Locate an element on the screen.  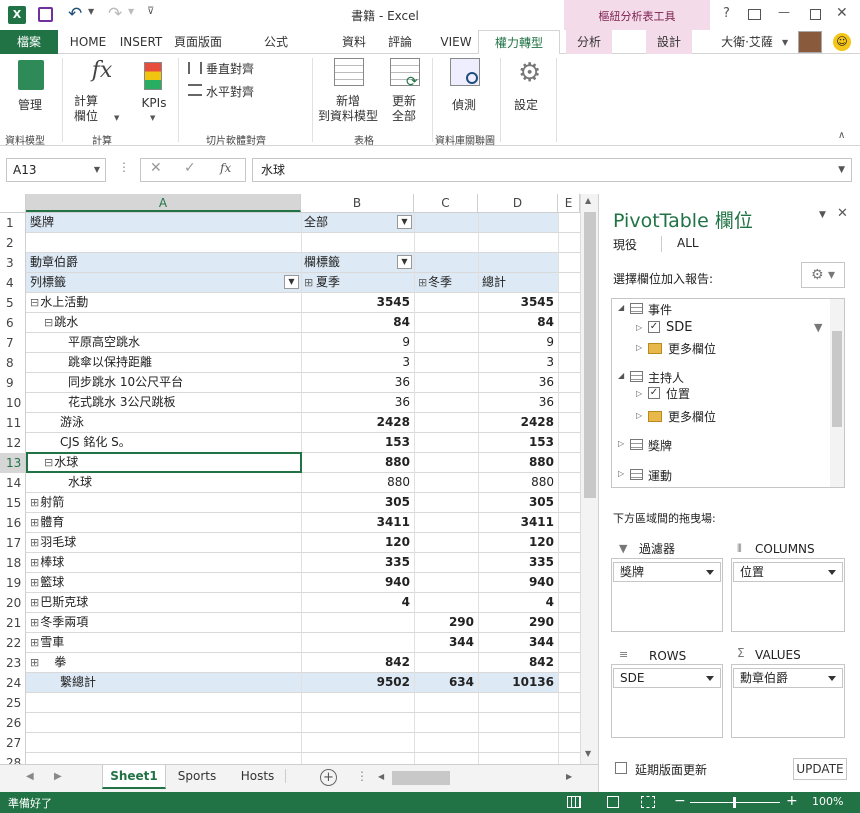
tab-insert: INSERT is located at coordinates (141, 42).